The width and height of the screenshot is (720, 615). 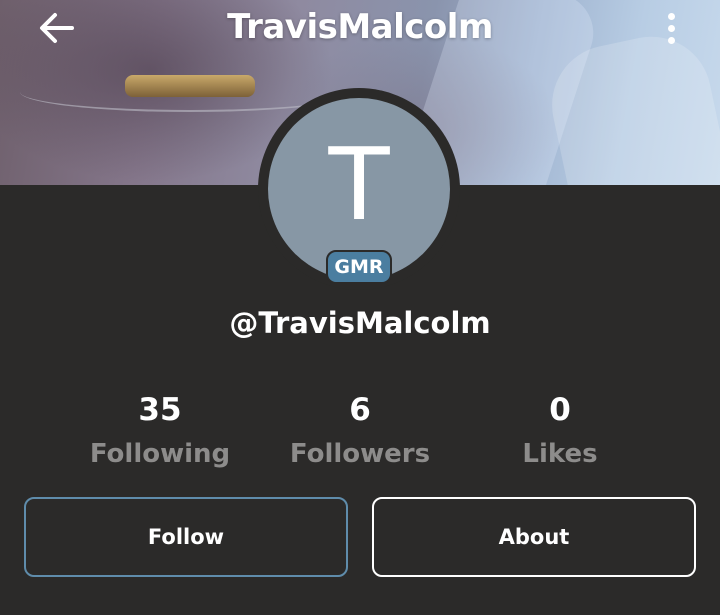 I want to click on cover-photo-detail, so click(x=190, y=86).